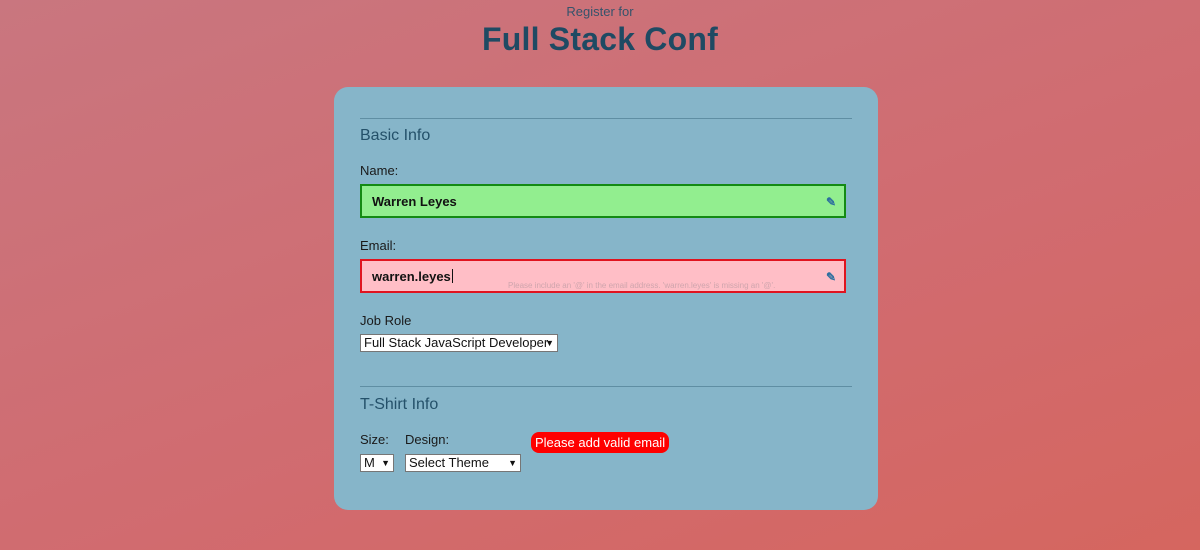  I want to click on page-title: Full Stack Conf, so click(600, 39).